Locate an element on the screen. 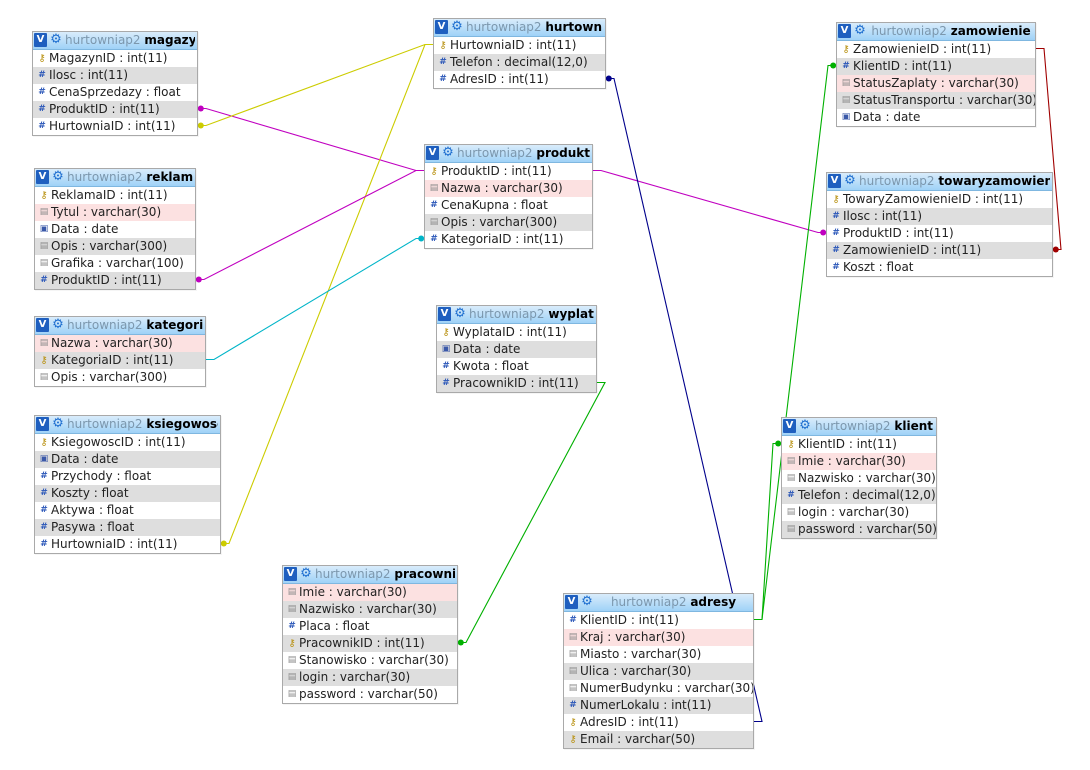 The width and height of the screenshot is (1090, 770). column-row: # Placa : float is located at coordinates (370, 626).